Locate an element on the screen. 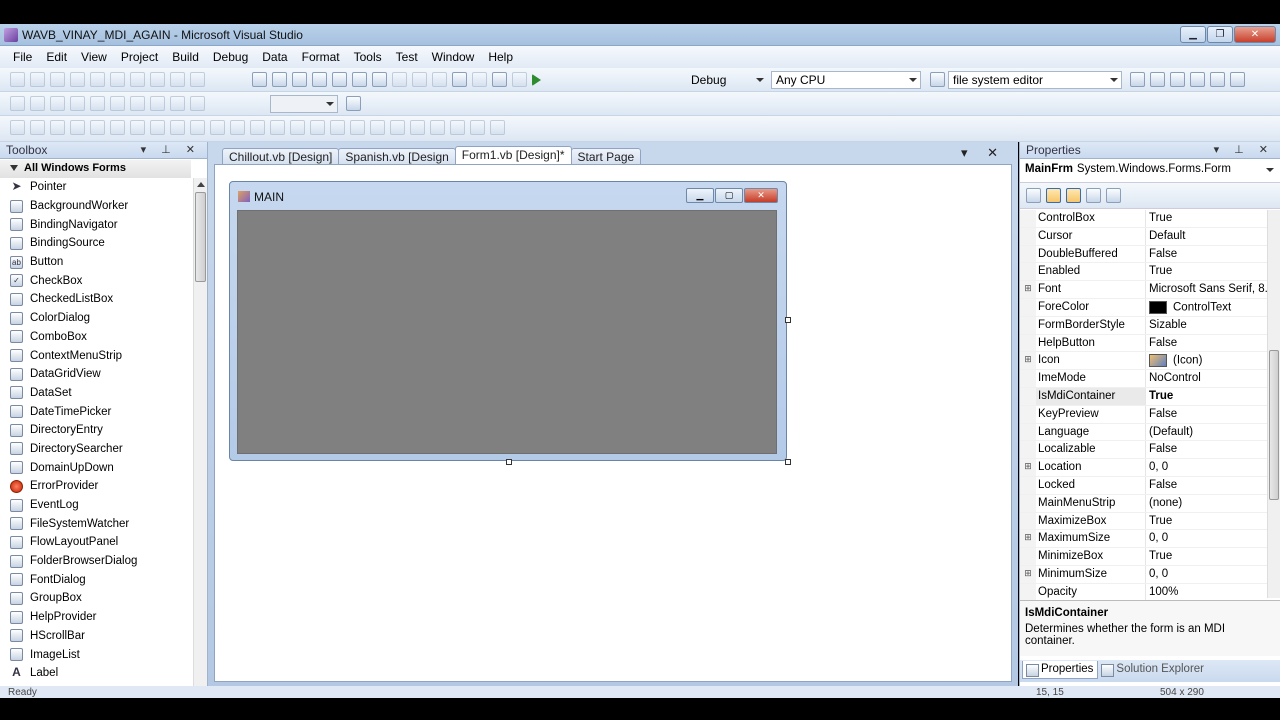 The image size is (1280, 720). property-row-language: Language (Default) is located at coordinates (1143, 432).